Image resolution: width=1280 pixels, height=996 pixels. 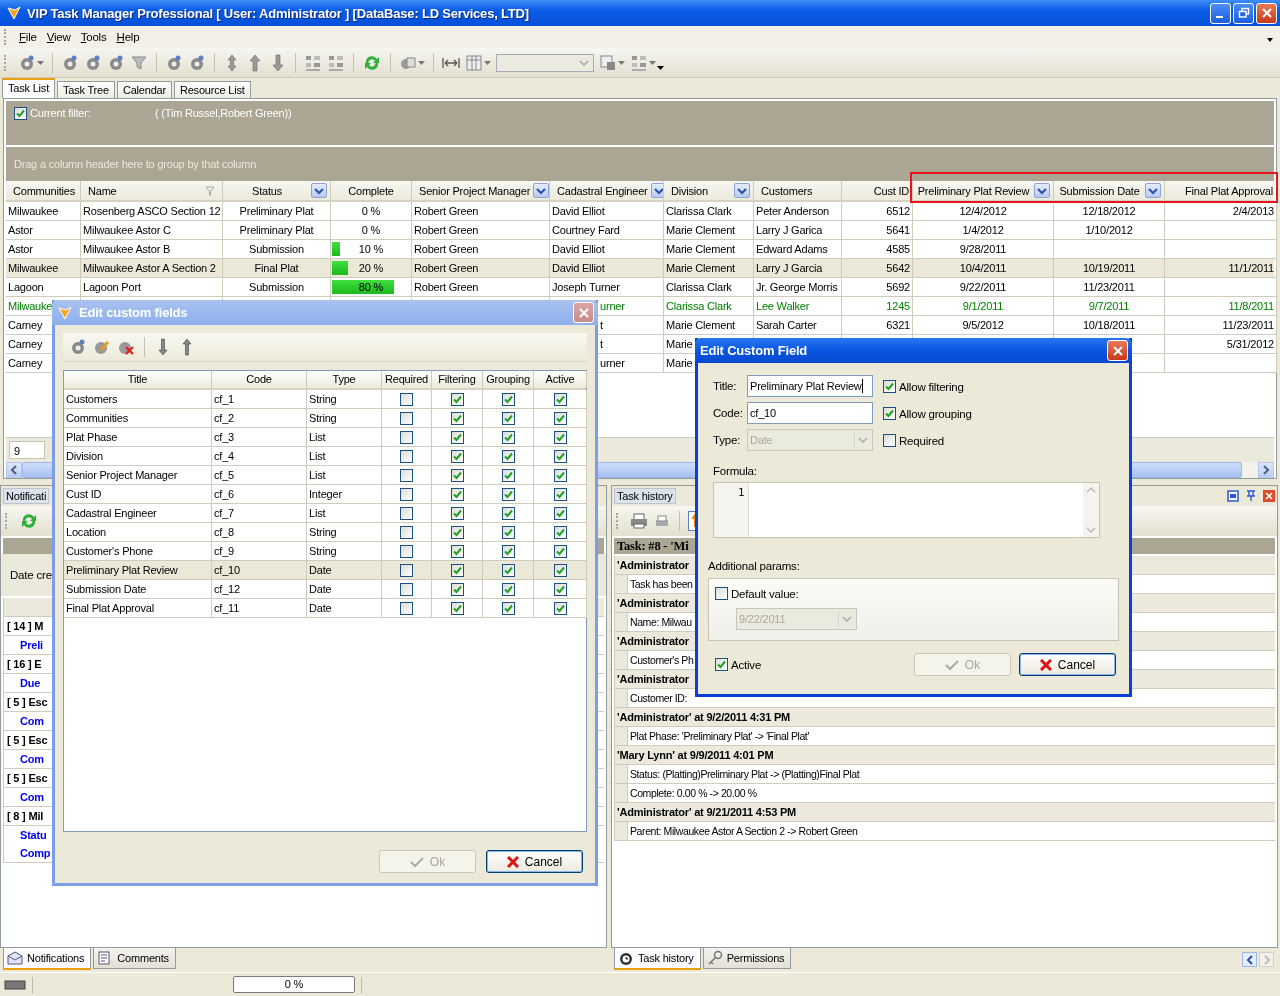 What do you see at coordinates (1266, 13) in the screenshot?
I see `close-button` at bounding box center [1266, 13].